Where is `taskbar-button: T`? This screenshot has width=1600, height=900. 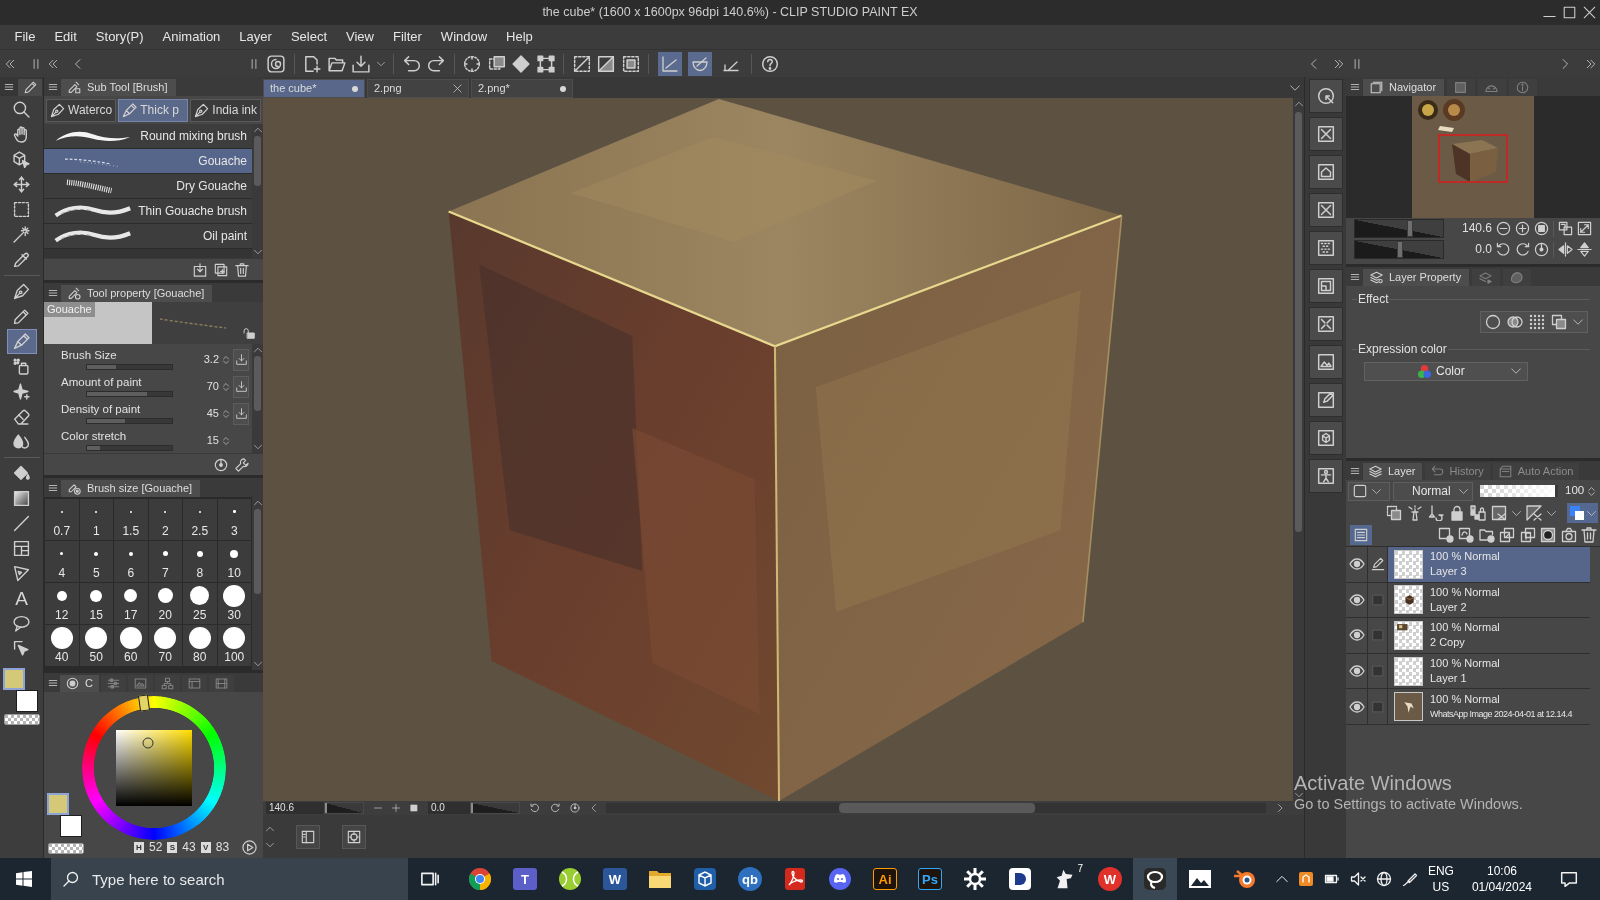 taskbar-button: T is located at coordinates (525, 879).